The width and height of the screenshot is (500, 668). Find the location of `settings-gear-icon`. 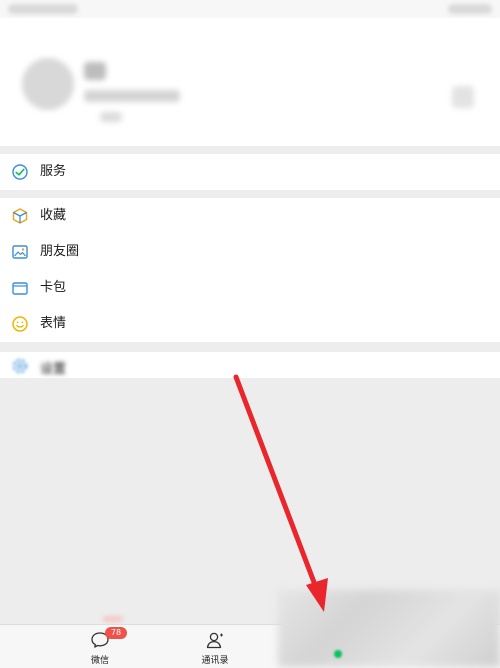

settings-gear-icon is located at coordinates (20, 366).